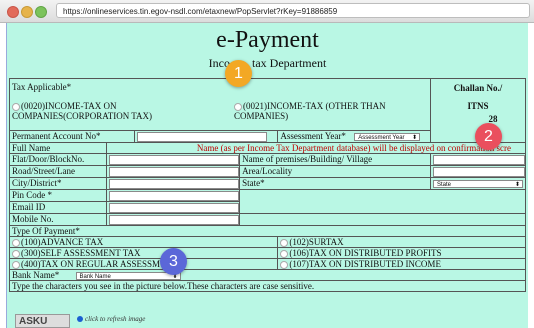  What do you see at coordinates (313, 136) in the screenshot?
I see `assessment-year-label: Assessment Year*` at bounding box center [313, 136].